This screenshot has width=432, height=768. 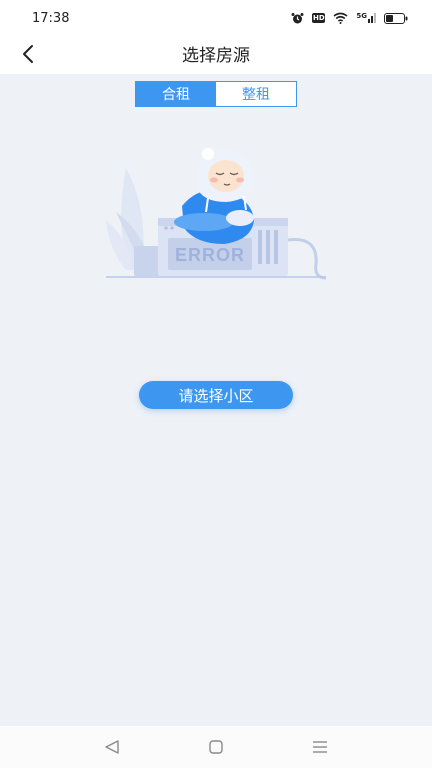 I want to click on select-community-button: 请选择小区, so click(x=216, y=395).